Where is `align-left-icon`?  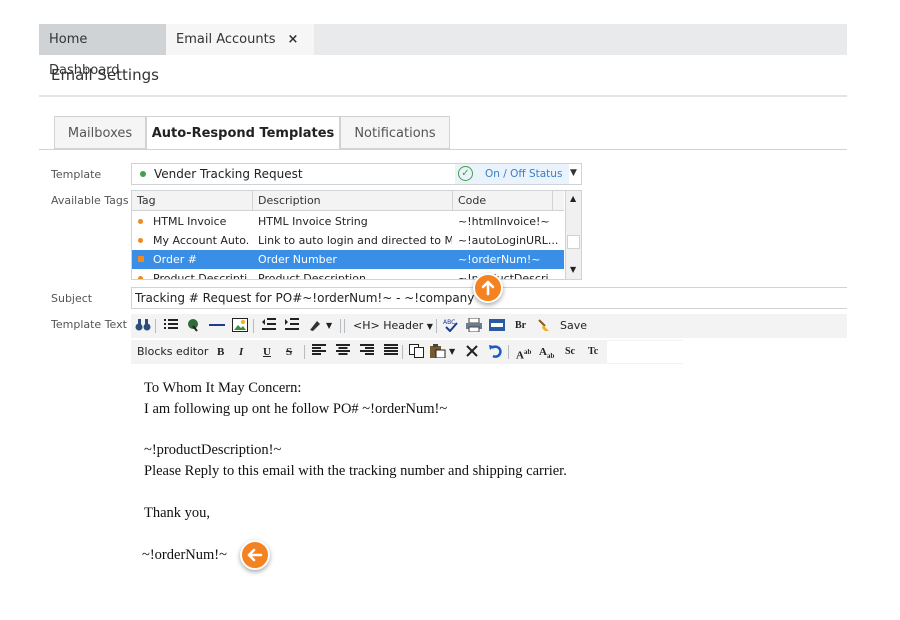
align-left-icon is located at coordinates (319, 352).